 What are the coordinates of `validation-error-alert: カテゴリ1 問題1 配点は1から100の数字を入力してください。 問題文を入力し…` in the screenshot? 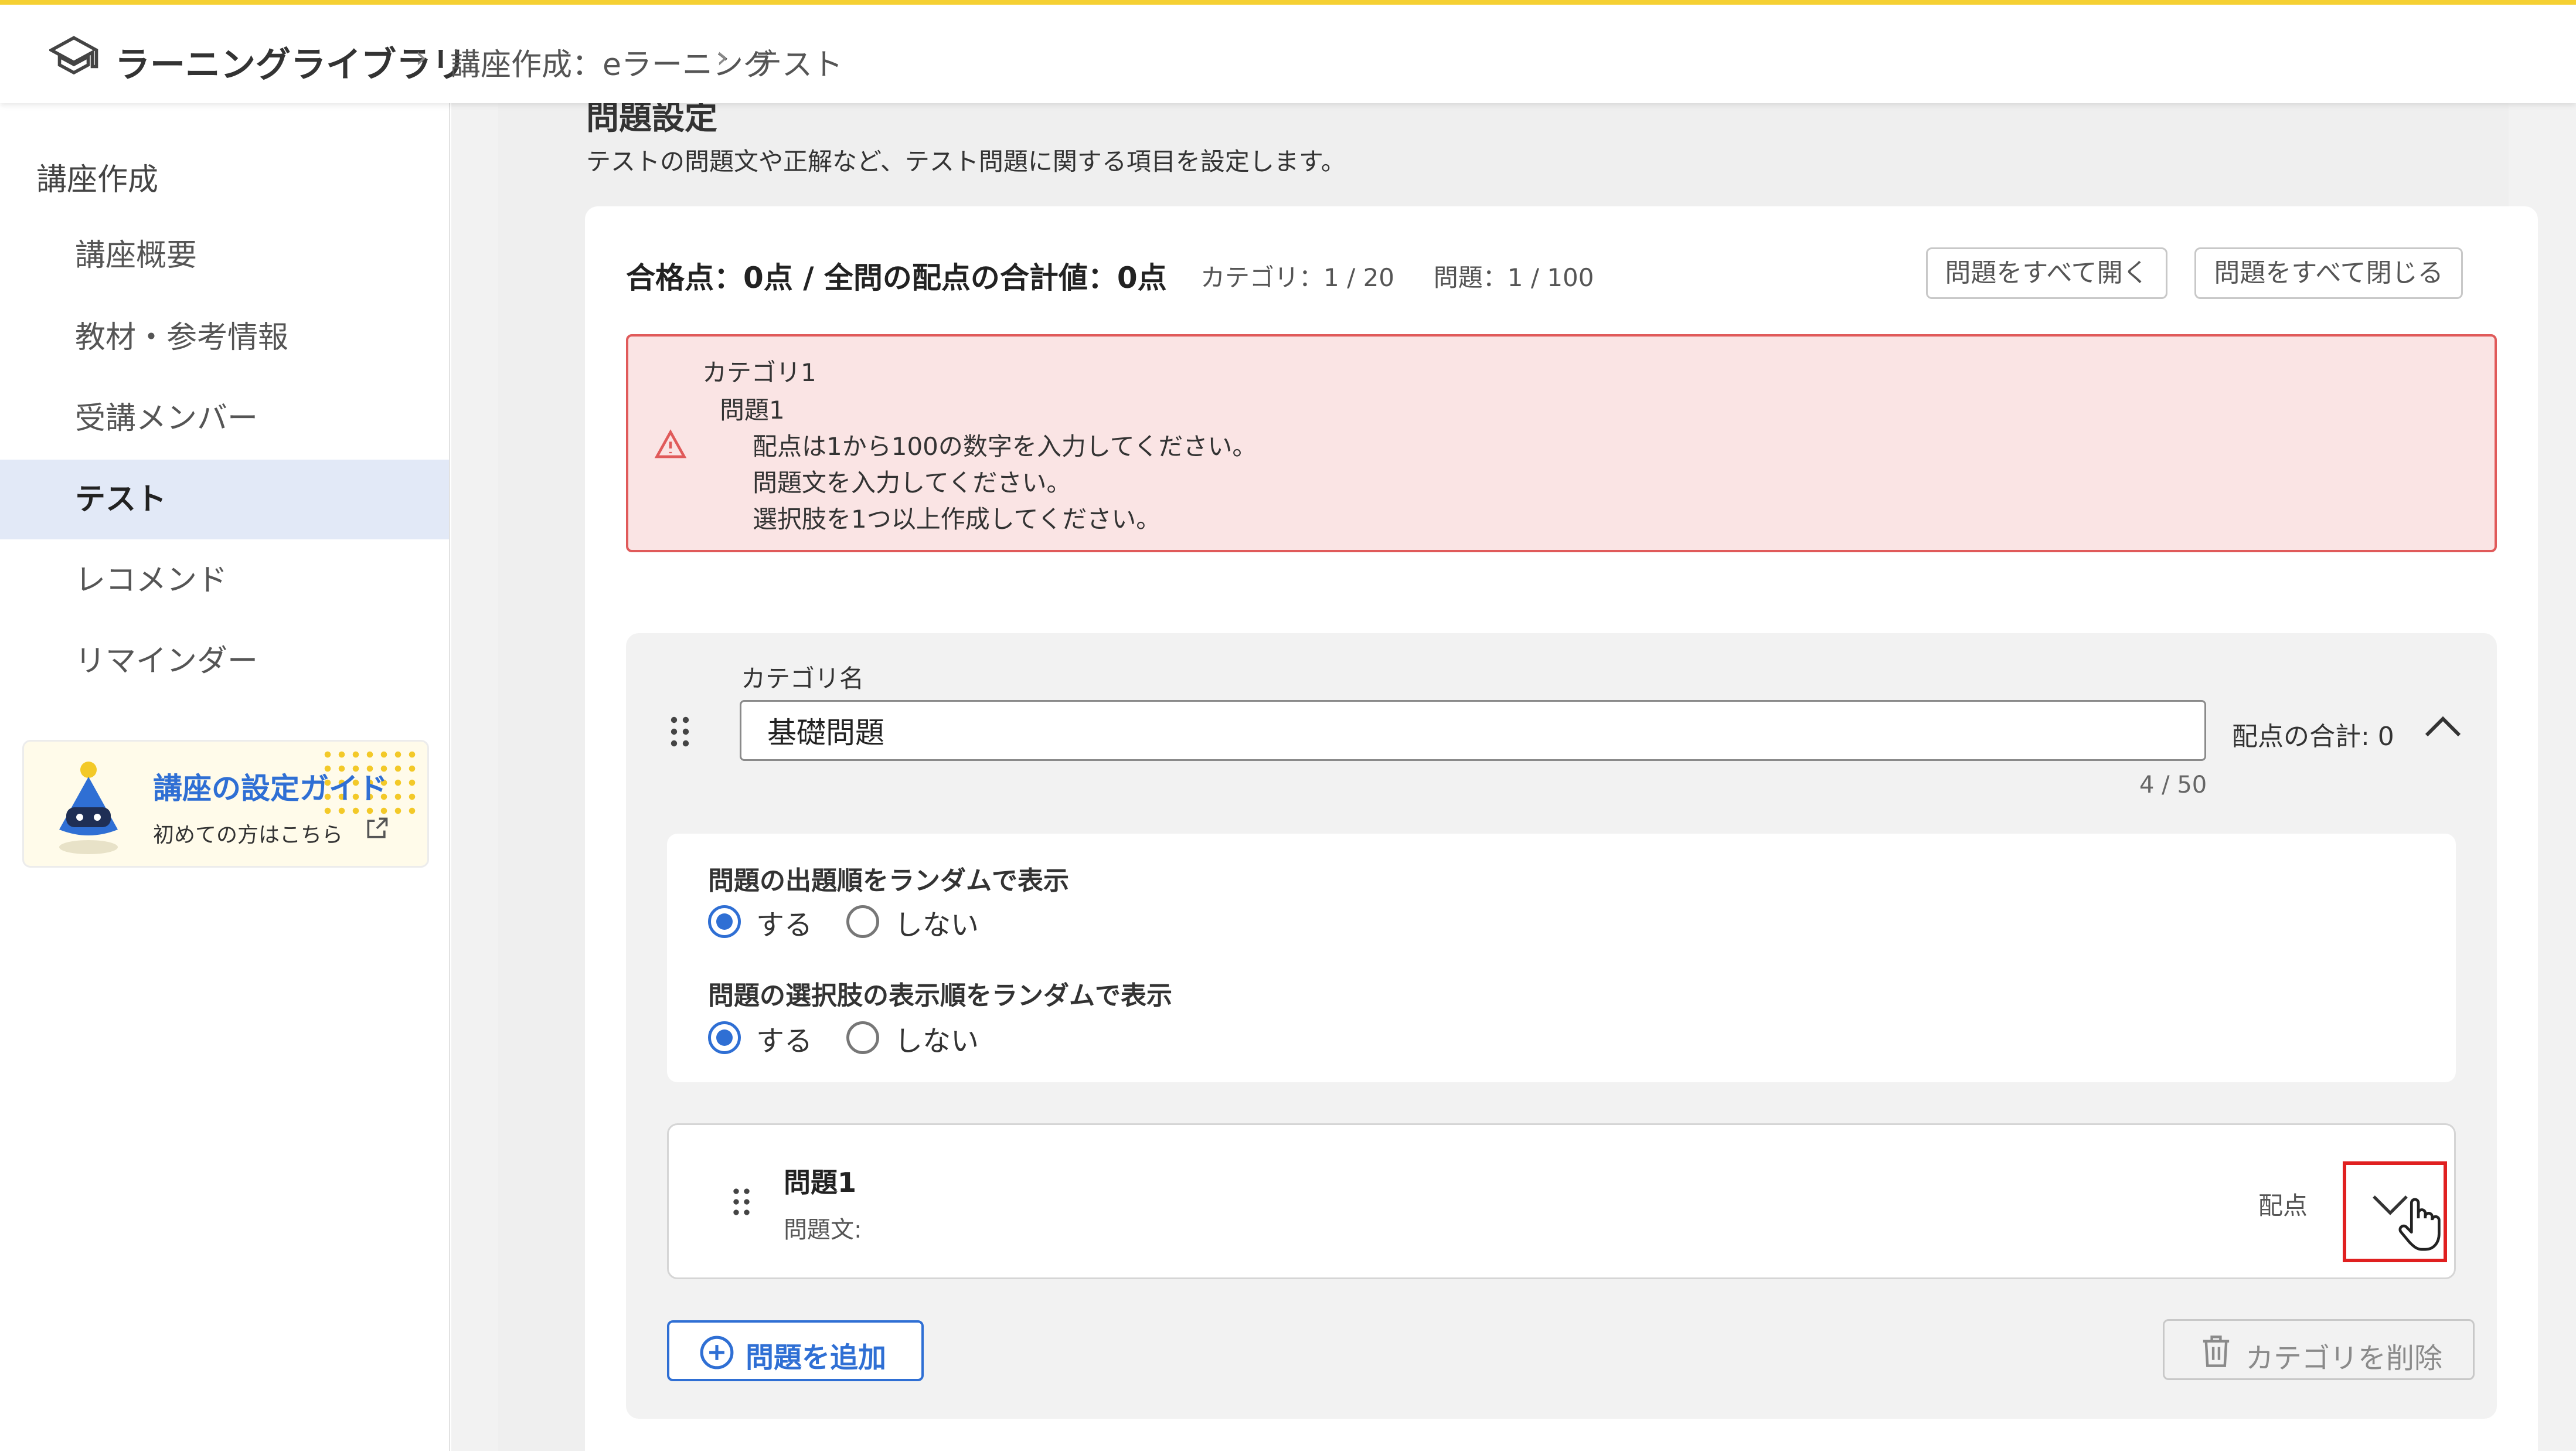 It's located at (1561, 443).